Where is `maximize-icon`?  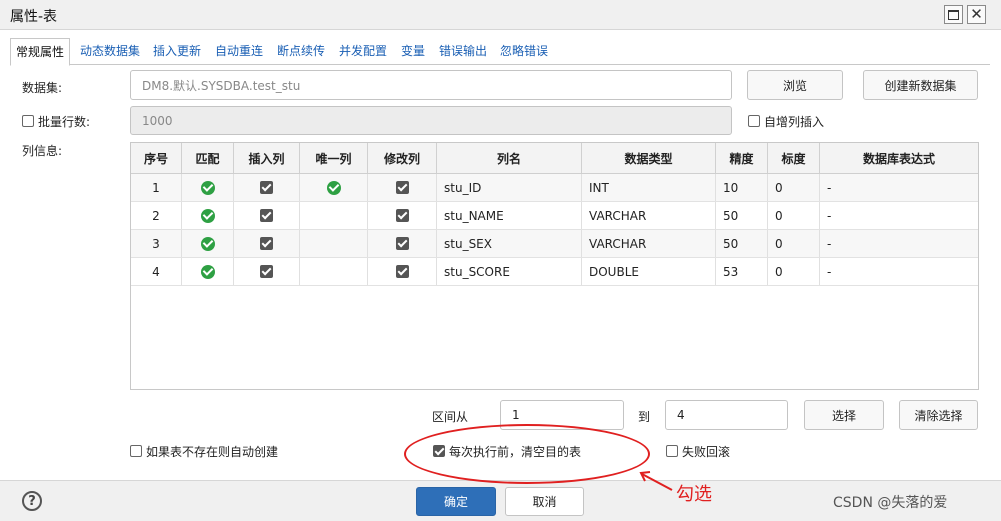
maximize-icon is located at coordinates (953, 14).